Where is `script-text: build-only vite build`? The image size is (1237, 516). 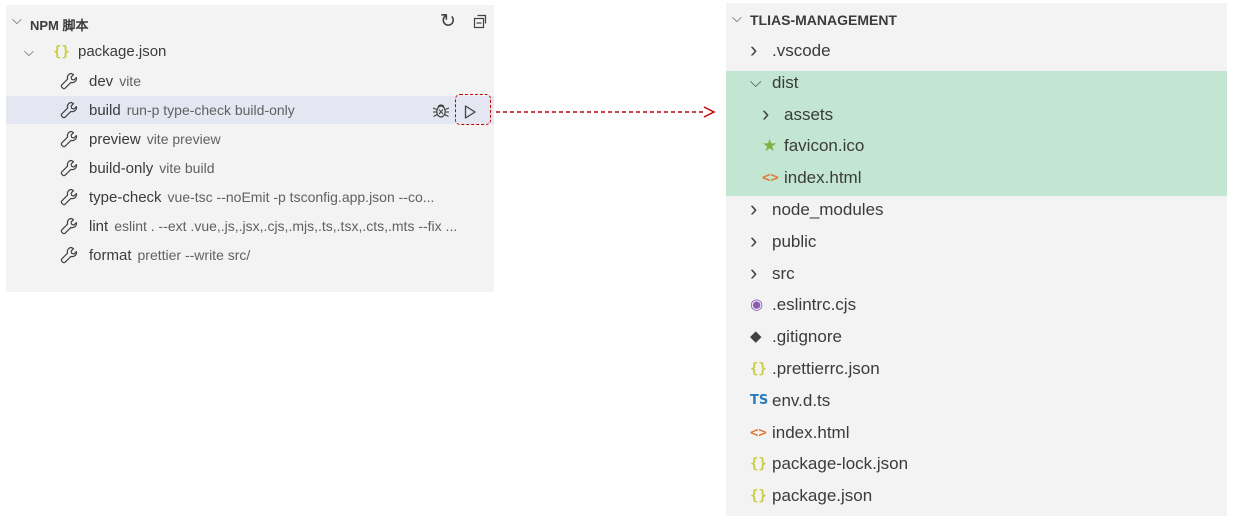 script-text: build-only vite build is located at coordinates (151, 168).